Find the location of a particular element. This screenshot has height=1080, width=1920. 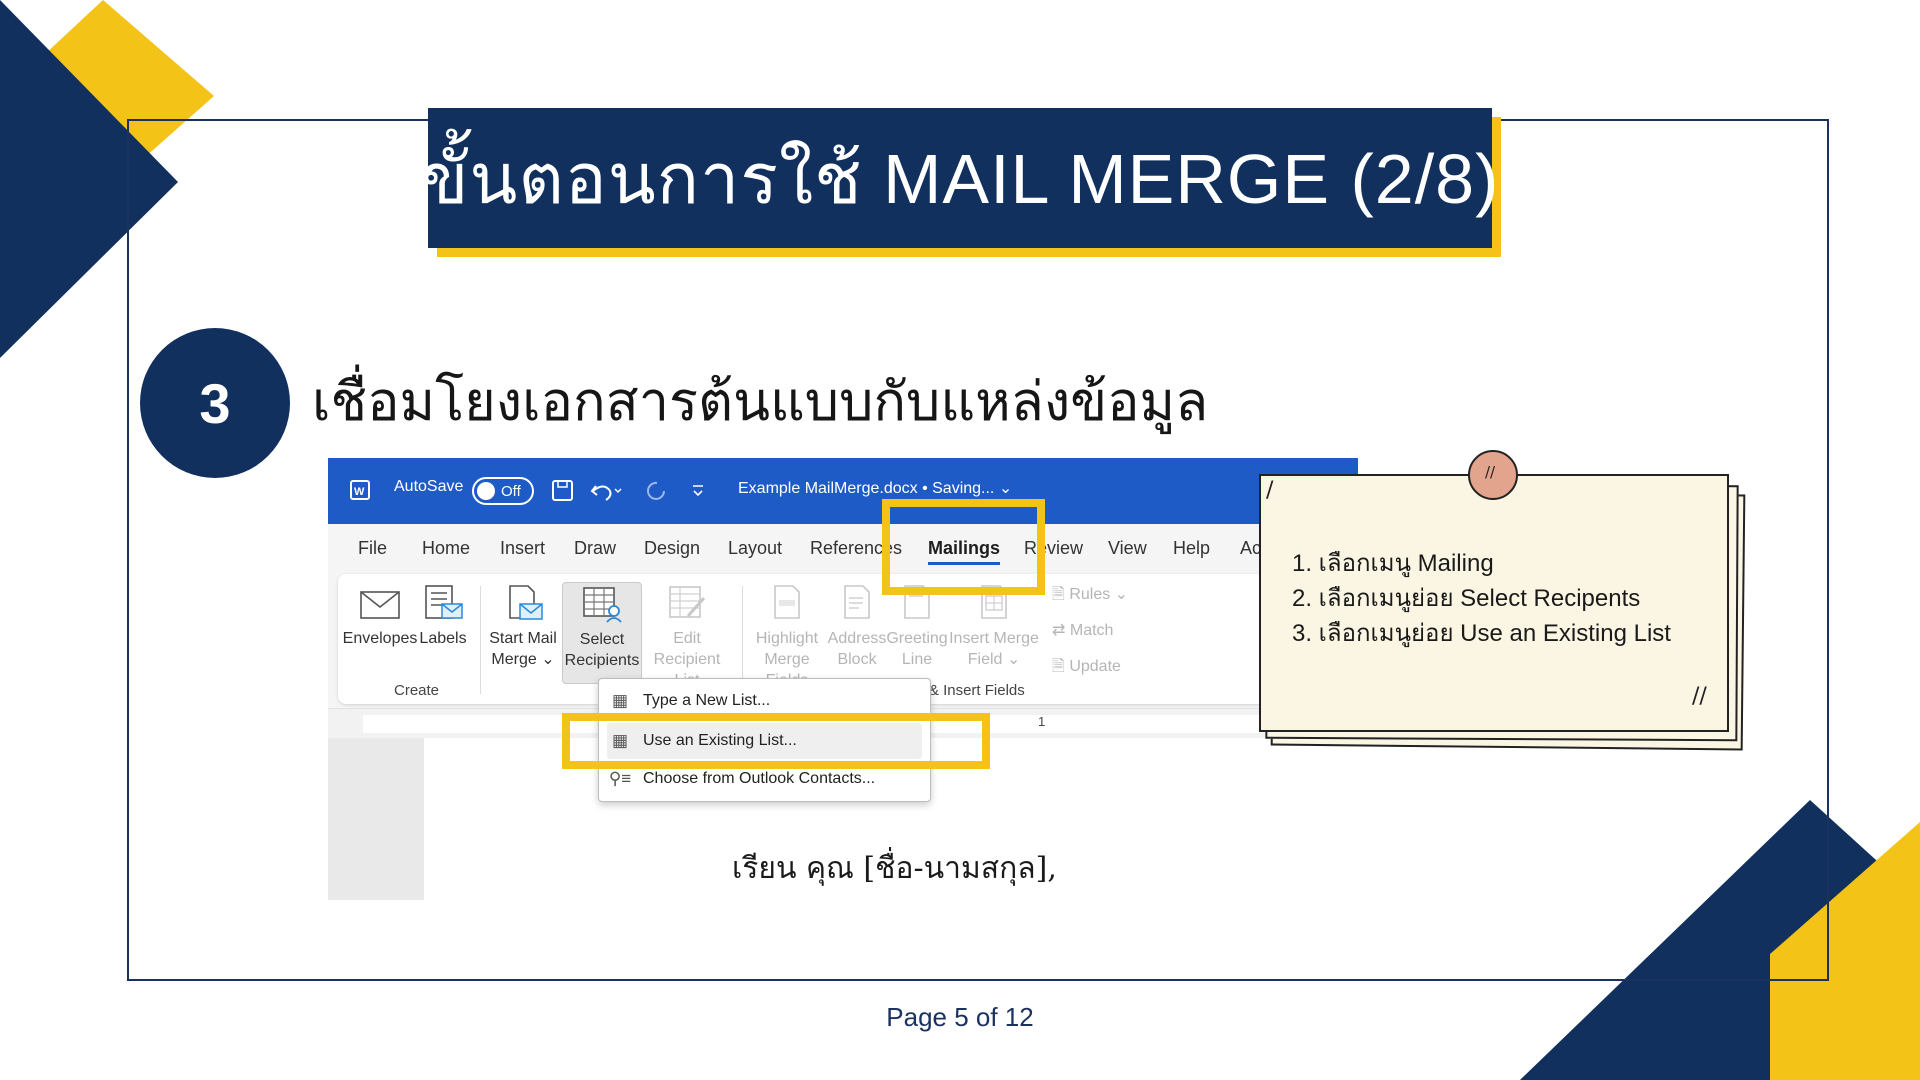

envelopes-button: Envelopes is located at coordinates (380, 618).